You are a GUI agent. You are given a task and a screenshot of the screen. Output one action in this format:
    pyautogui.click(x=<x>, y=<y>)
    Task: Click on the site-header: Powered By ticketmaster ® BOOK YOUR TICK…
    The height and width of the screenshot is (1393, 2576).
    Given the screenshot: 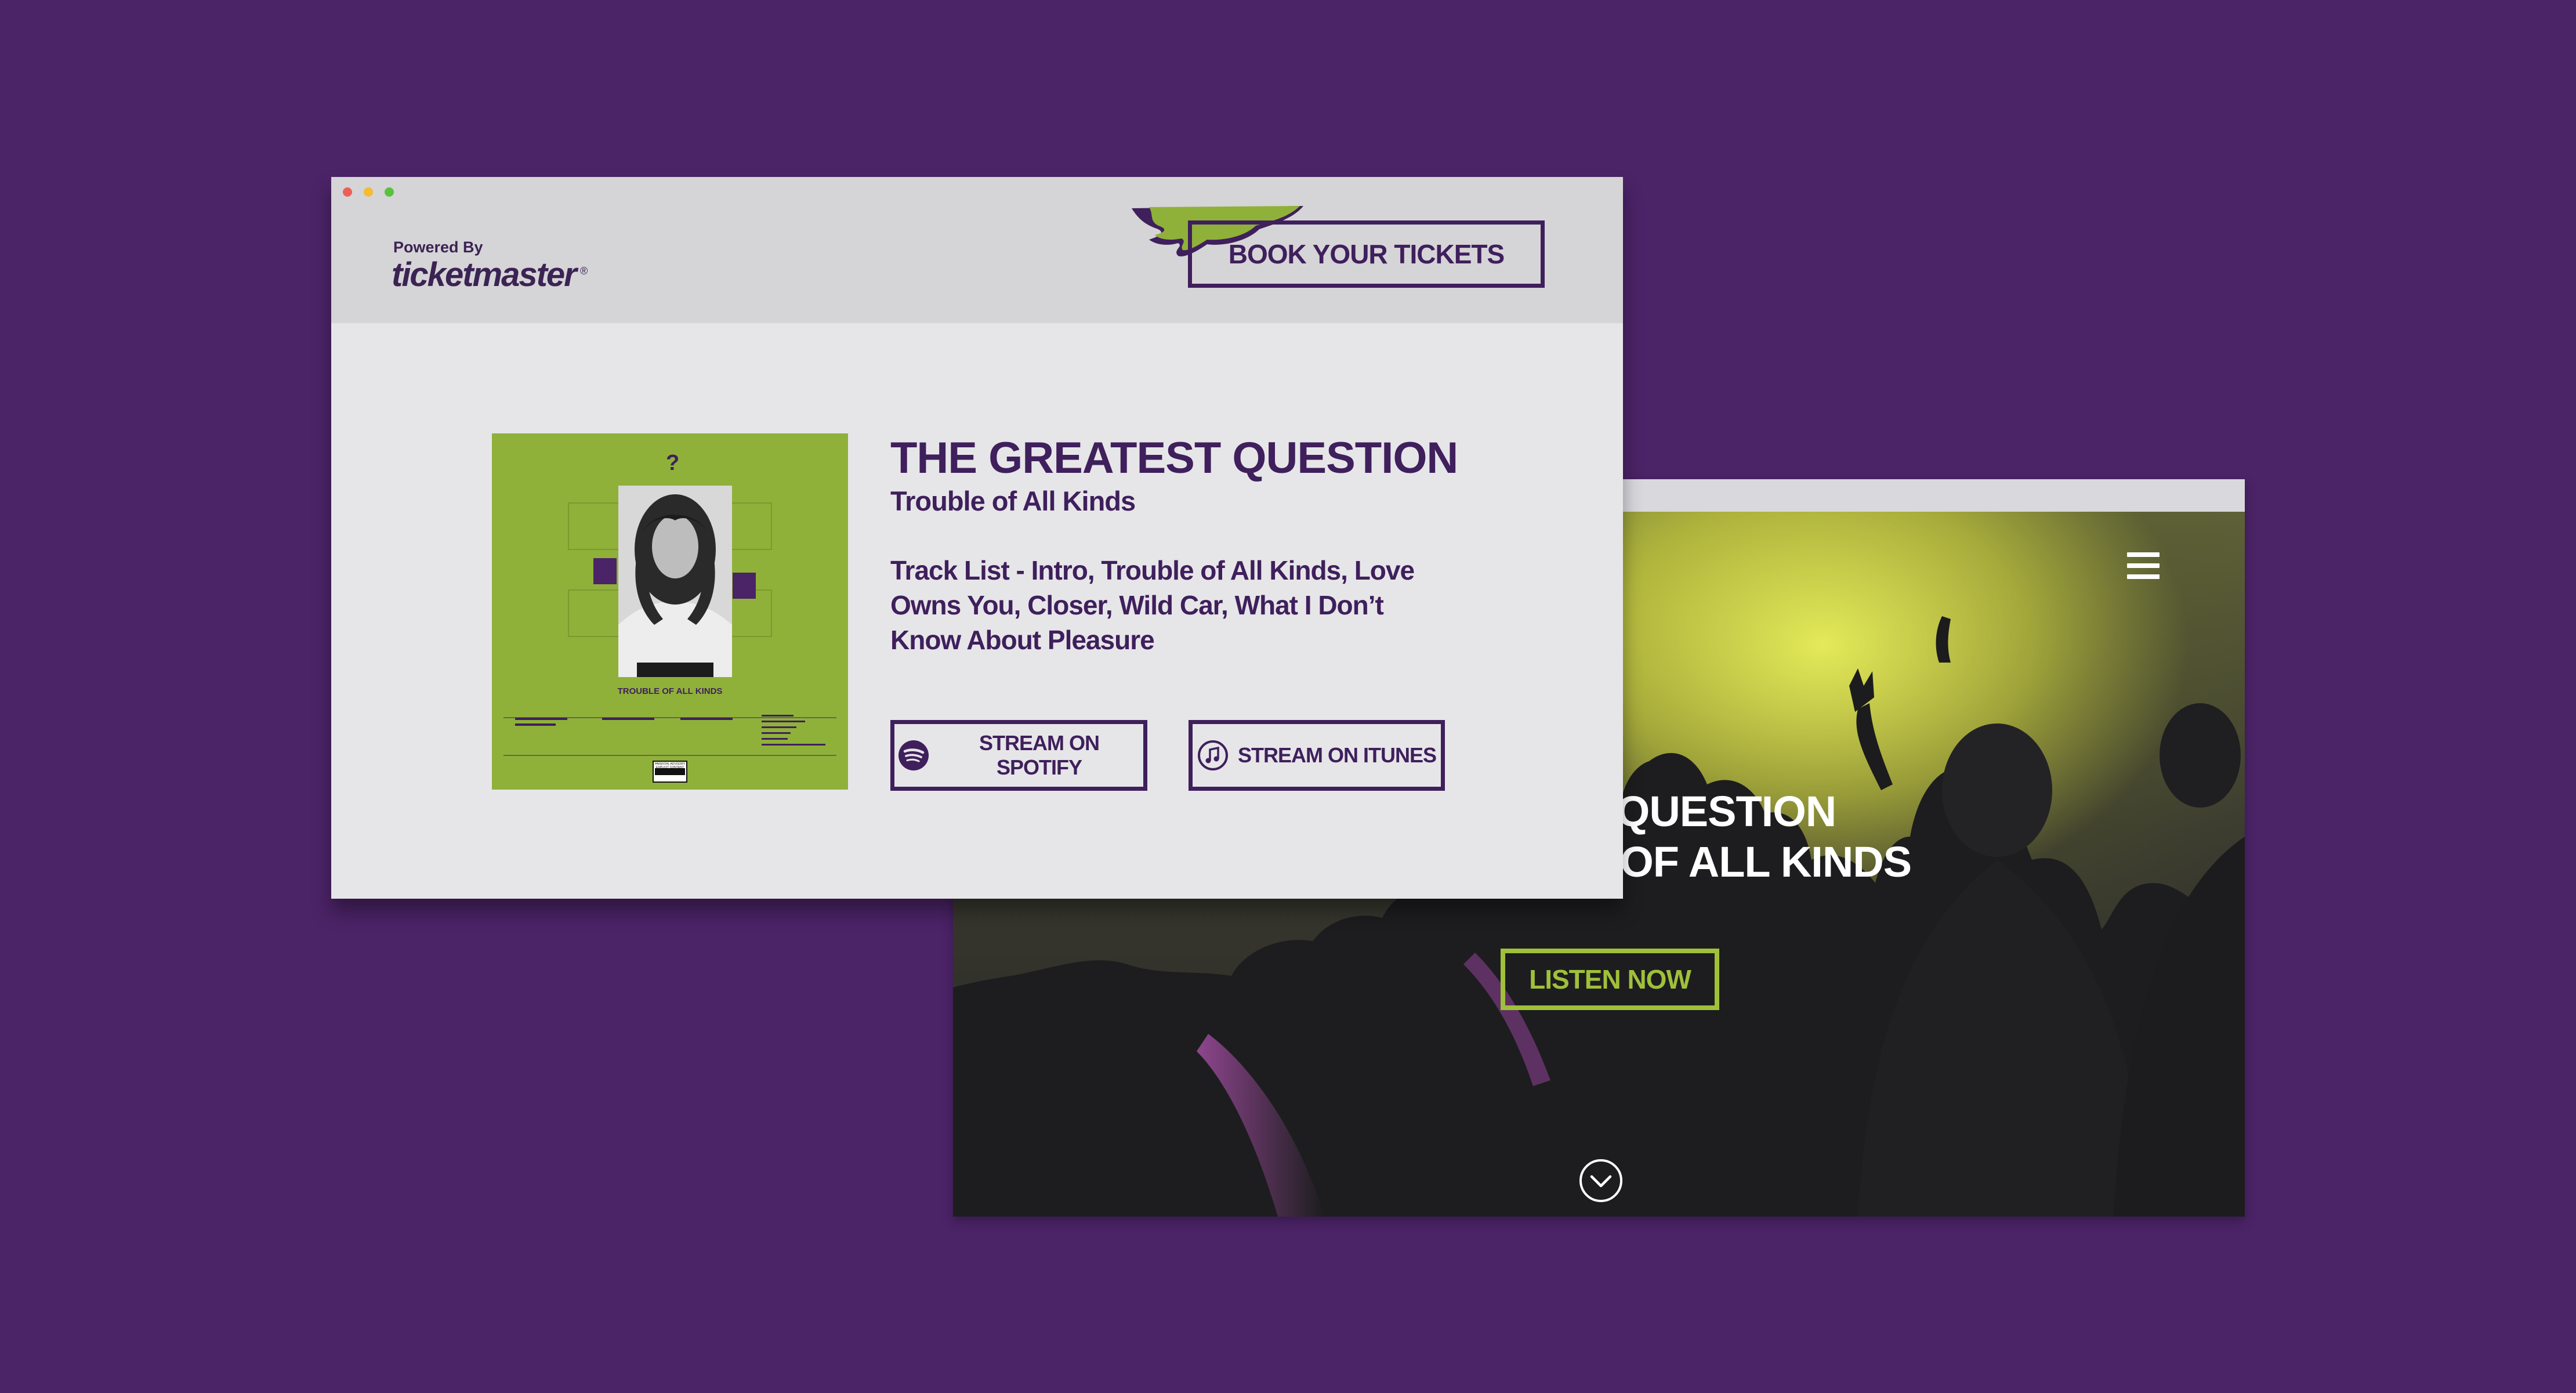 What is the action you would take?
    pyautogui.click(x=977, y=250)
    